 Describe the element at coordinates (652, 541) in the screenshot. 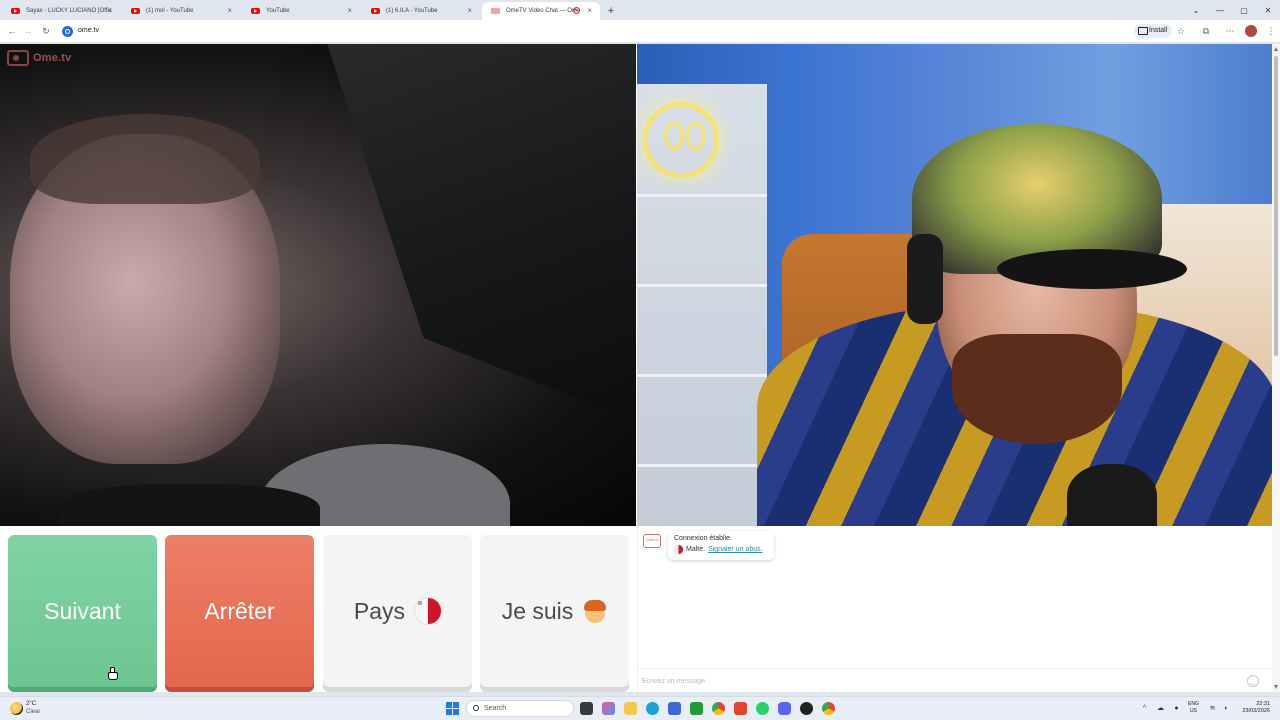

I see `ometv-chat-logo: Ome.tv` at that location.